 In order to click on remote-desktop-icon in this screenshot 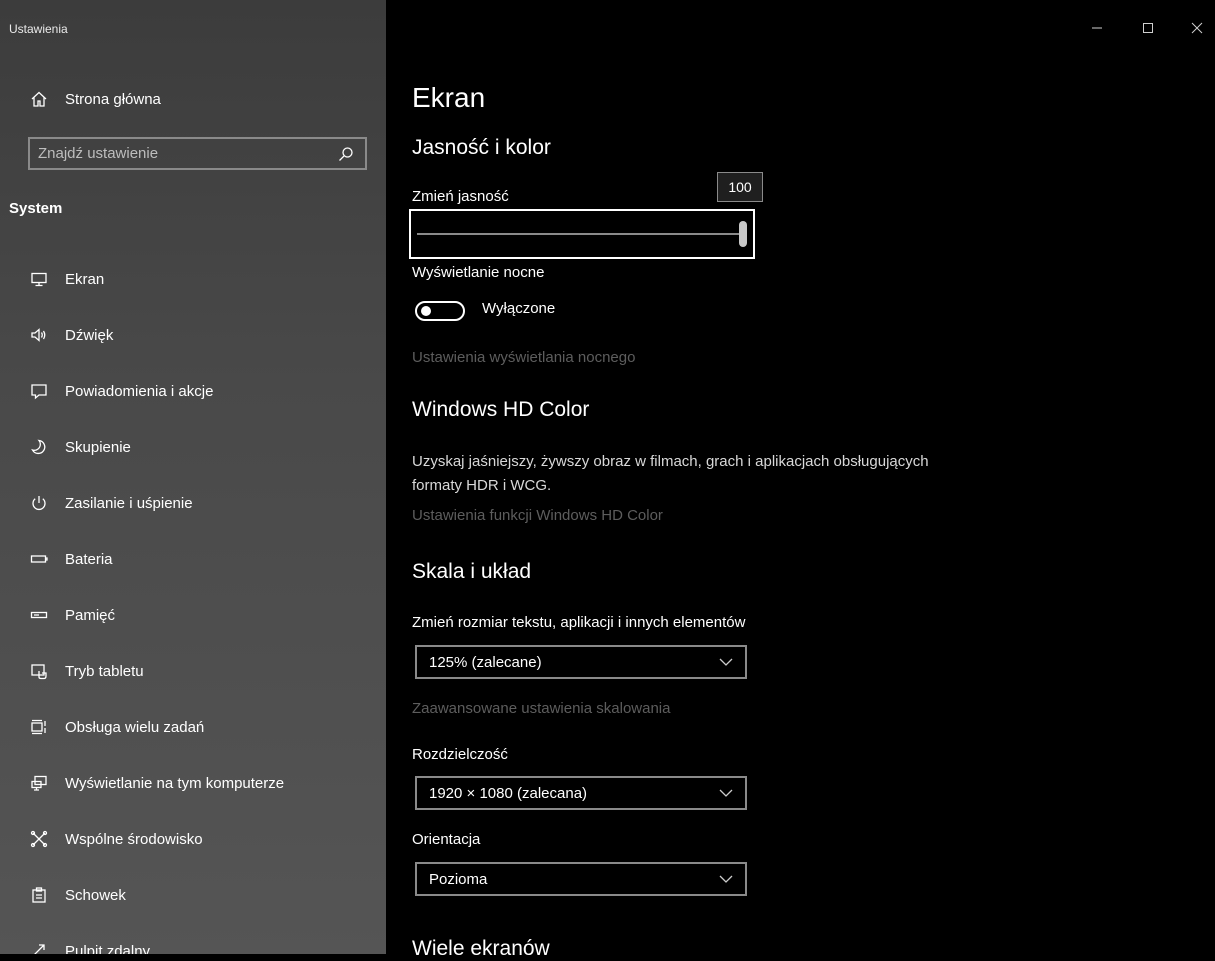, I will do `click(39, 948)`.